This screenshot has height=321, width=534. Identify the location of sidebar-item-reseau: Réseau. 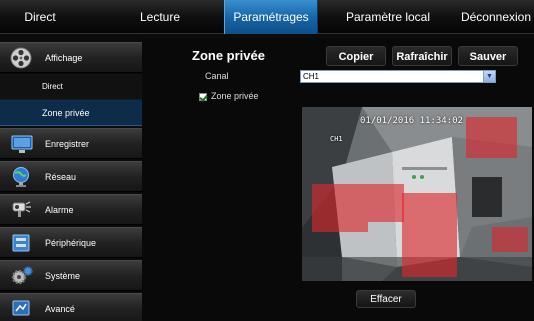
(71, 176).